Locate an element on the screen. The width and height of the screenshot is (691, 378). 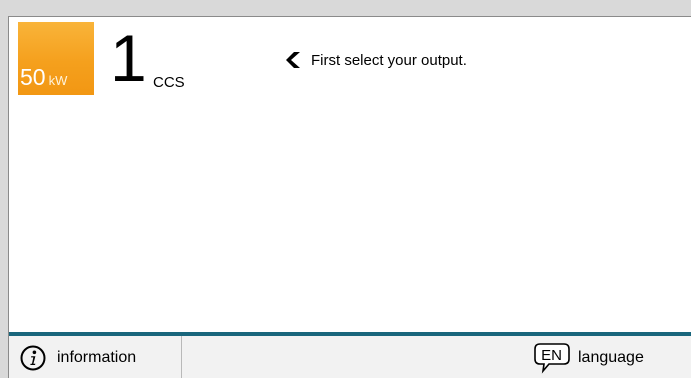
information-button: information is located at coordinates (95, 357).